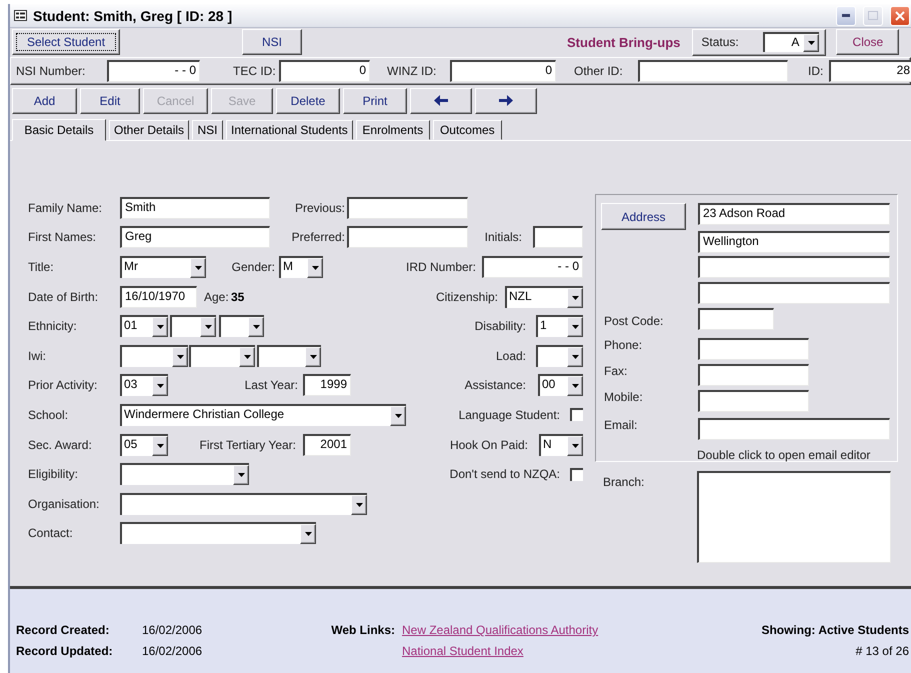 The image size is (911, 673). Describe the element at coordinates (172, 630) in the screenshot. I see `record-date: 16/02/2006` at that location.